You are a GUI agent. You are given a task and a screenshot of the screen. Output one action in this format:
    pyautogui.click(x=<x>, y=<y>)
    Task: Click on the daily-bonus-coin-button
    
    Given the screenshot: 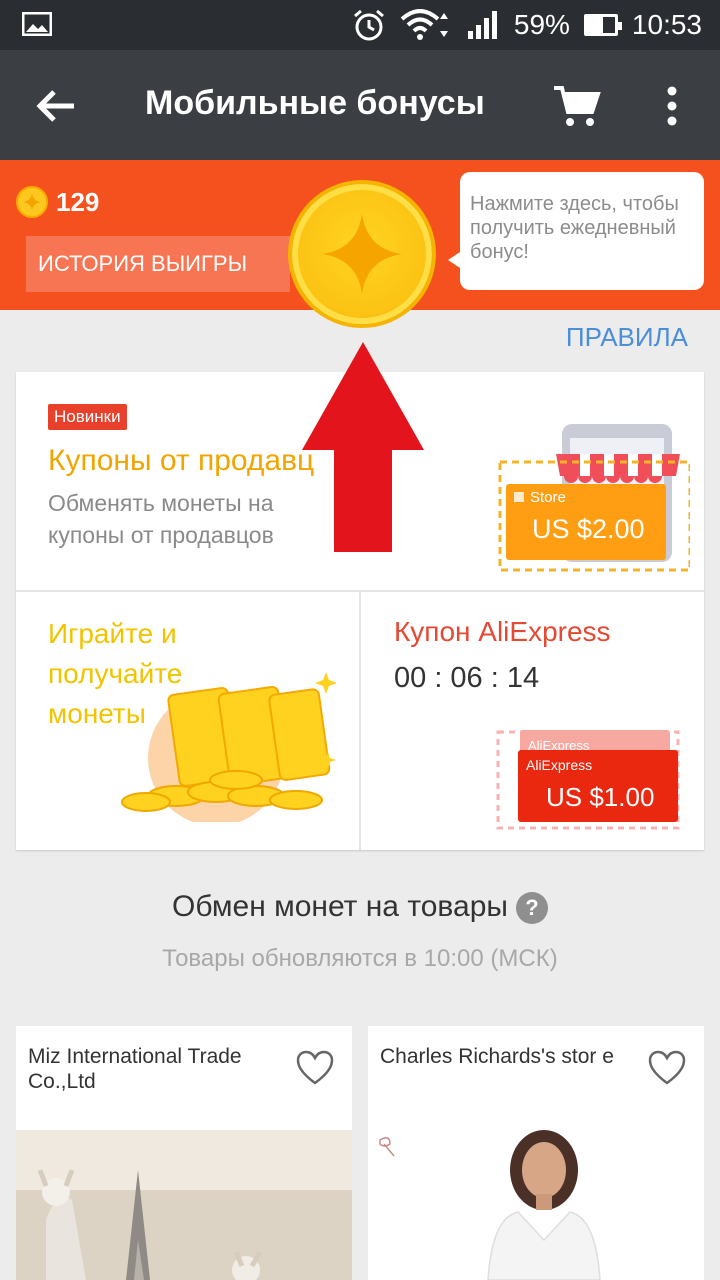 What is the action you would take?
    pyautogui.click(x=362, y=254)
    